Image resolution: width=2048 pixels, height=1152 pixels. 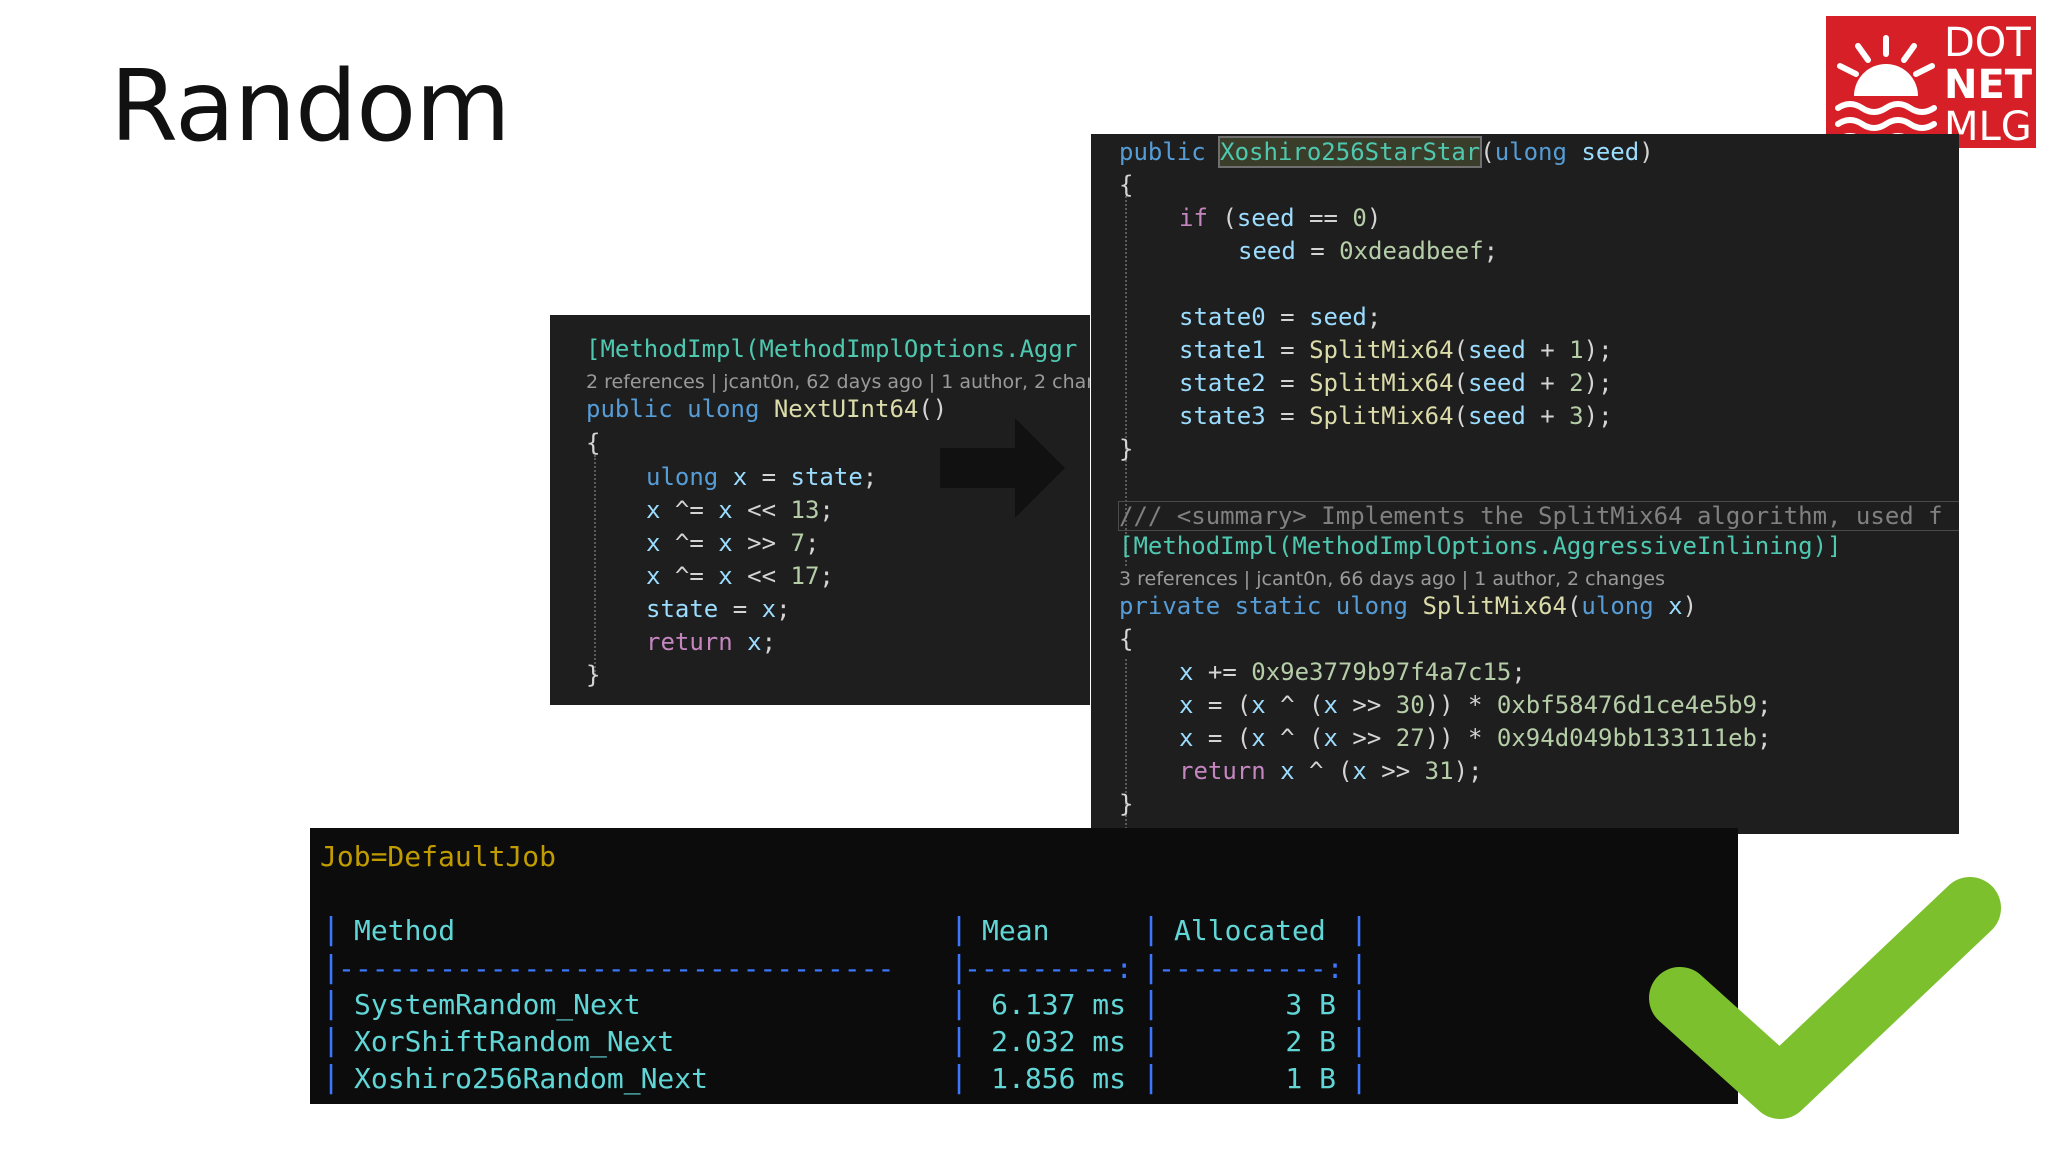 I want to click on code-line: state2 = SplitMix64(seed + 2);, so click(x=1396, y=383).